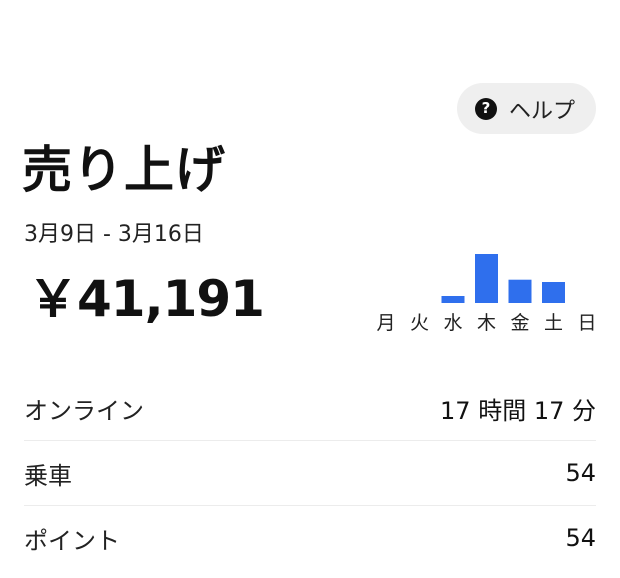  What do you see at coordinates (452, 323) in the screenshot?
I see `chart-tick-label: 水` at bounding box center [452, 323].